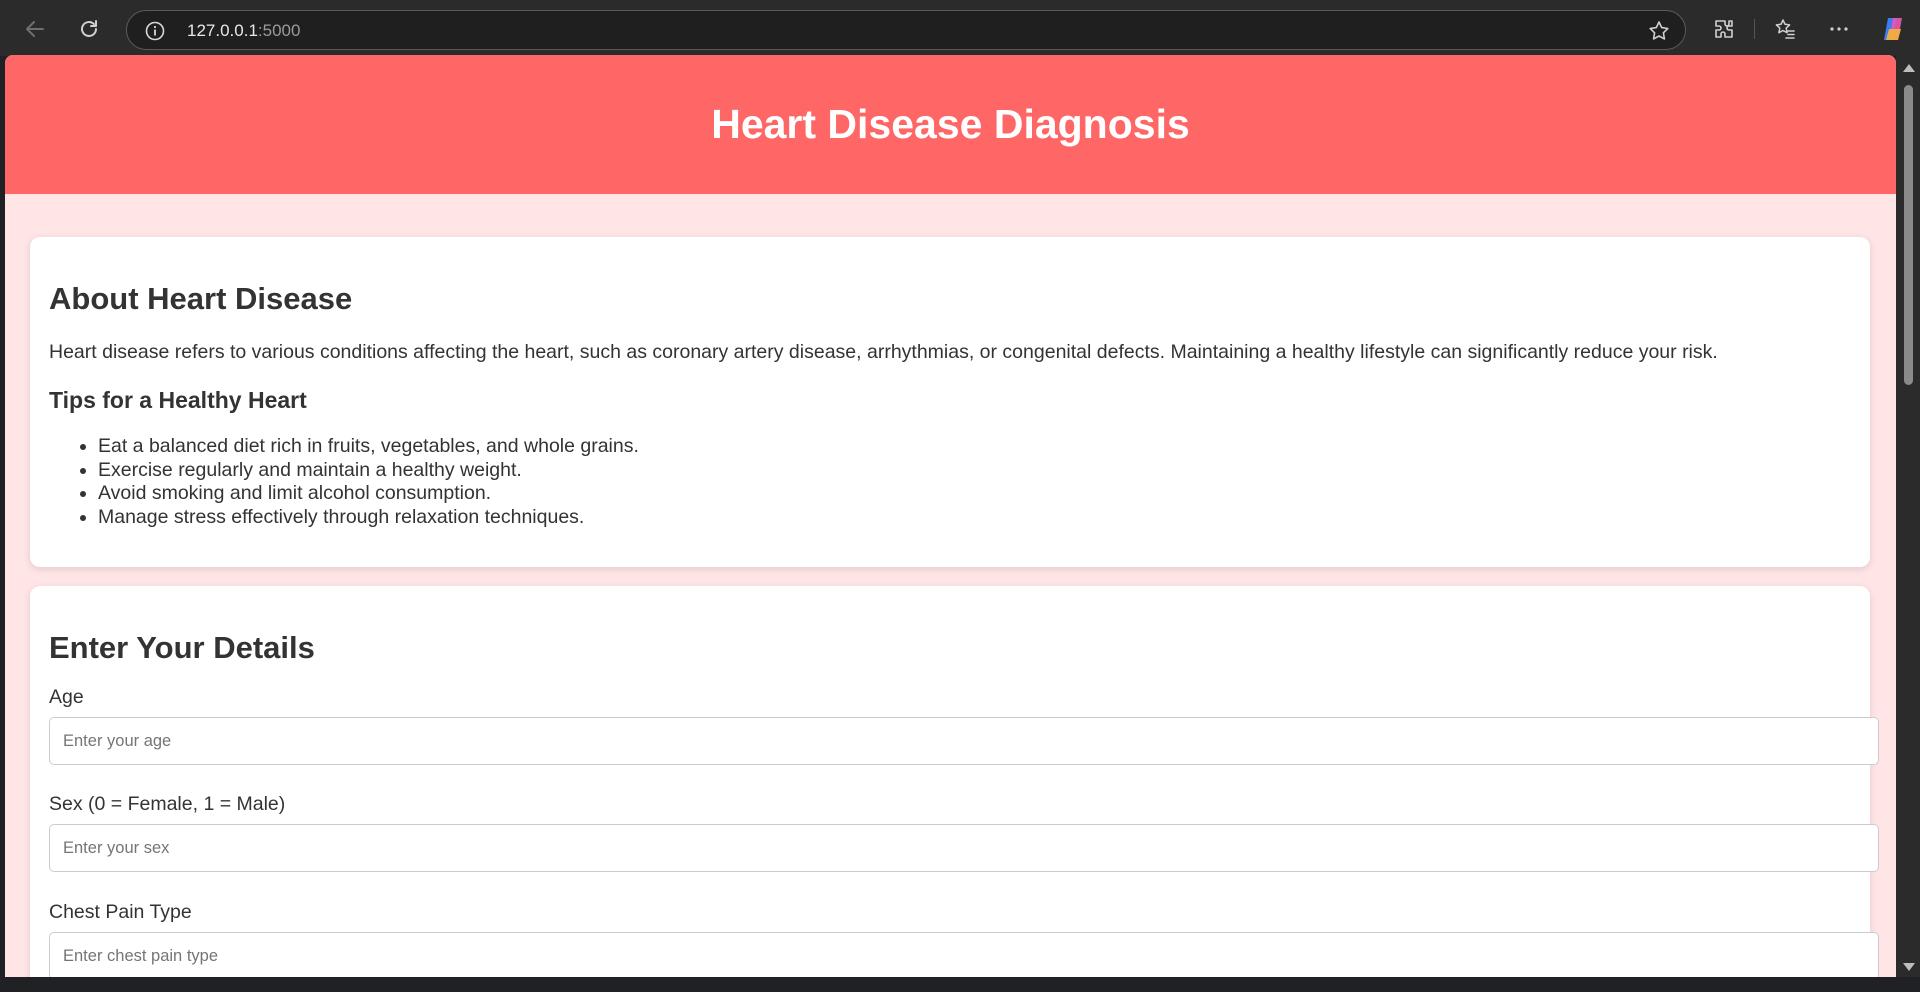  Describe the element at coordinates (155, 31) in the screenshot. I see `info-icon` at that location.